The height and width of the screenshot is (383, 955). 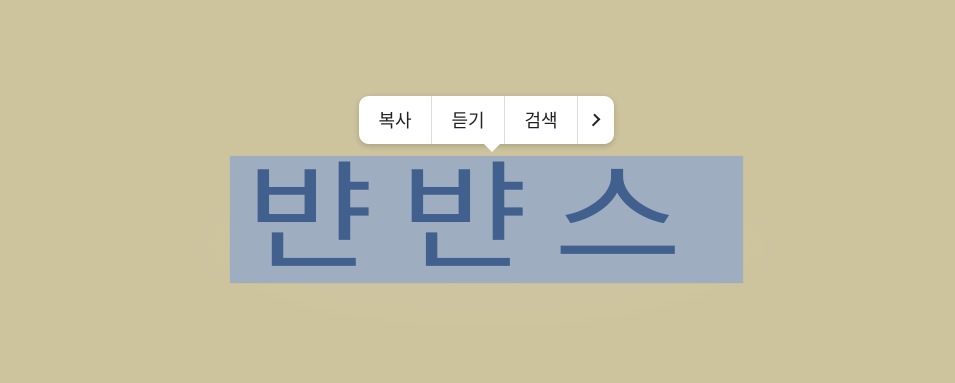 I want to click on menu-pointer-arrow, so click(x=492, y=147).